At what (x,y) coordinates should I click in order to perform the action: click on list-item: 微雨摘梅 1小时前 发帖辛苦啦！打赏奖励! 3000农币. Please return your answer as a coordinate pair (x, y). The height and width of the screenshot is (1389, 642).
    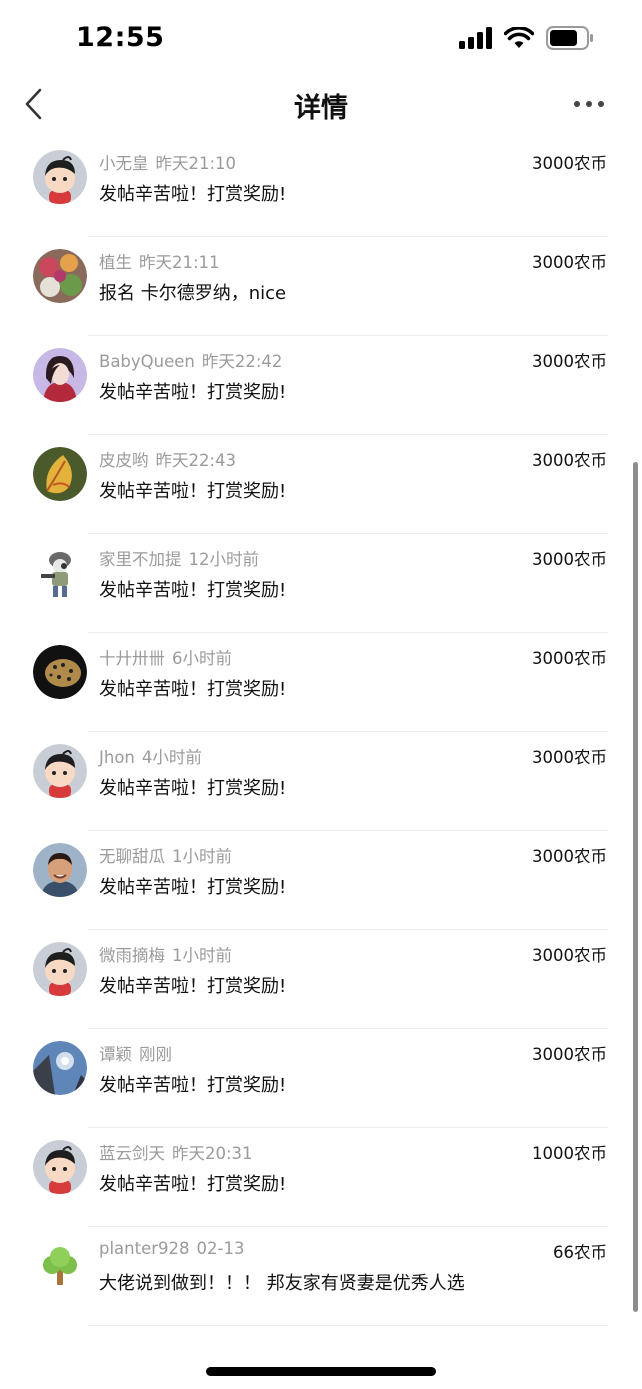
    Looking at the image, I should click on (321, 979).